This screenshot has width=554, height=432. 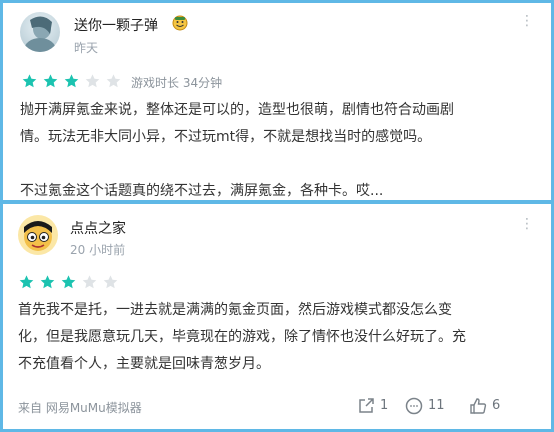 I want to click on review-text-line, so click(x=237, y=164).